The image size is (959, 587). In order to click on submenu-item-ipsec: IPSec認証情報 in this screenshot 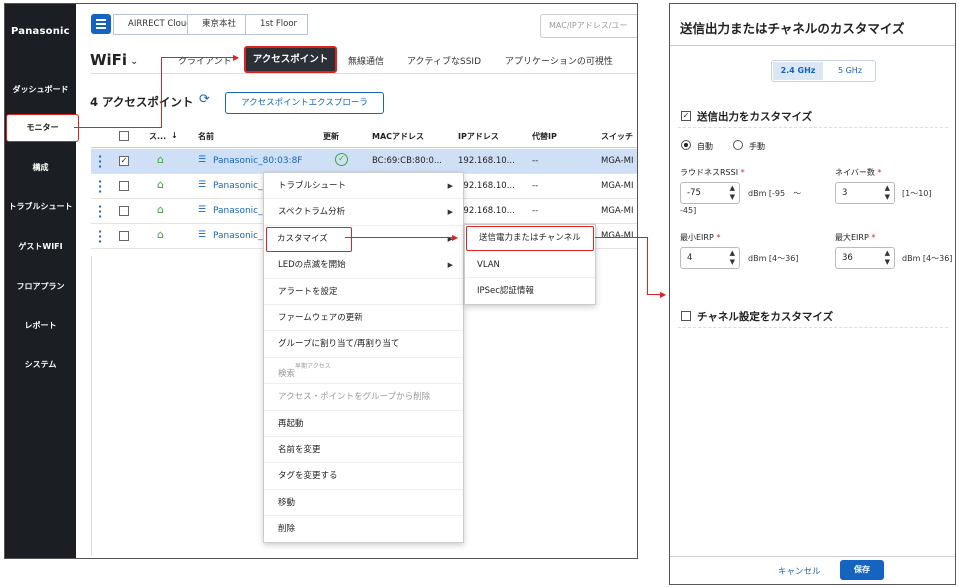, I will do `click(530, 291)`.